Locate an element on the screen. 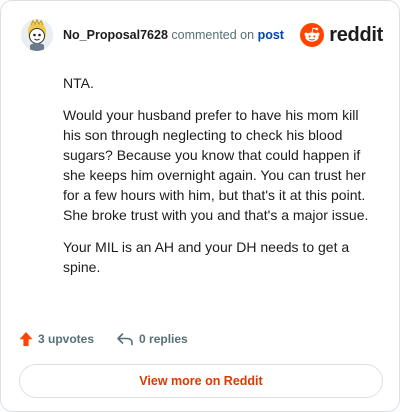  username-link: No_Proposal7628 is located at coordinates (115, 35).